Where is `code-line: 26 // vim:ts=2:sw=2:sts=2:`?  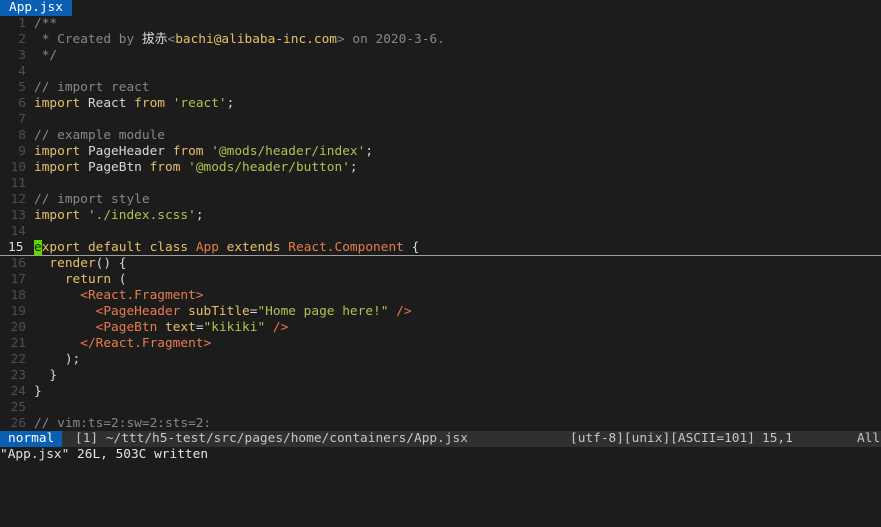 code-line: 26 // vim:ts=2:sw=2:sts=2: is located at coordinates (440, 424).